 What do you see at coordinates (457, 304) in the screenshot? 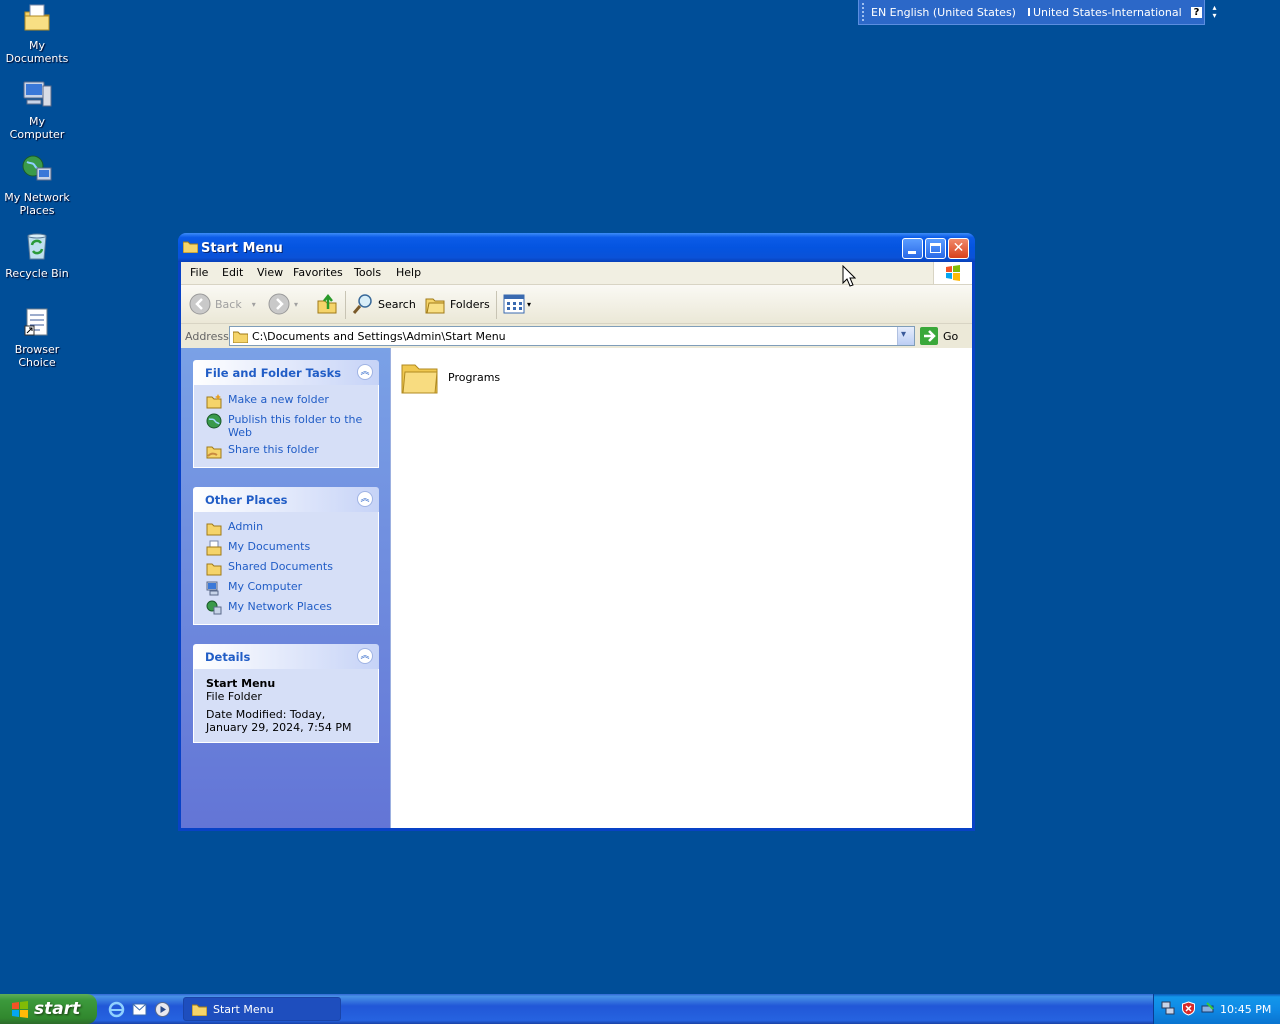
I see `folders-button: Folders` at bounding box center [457, 304].